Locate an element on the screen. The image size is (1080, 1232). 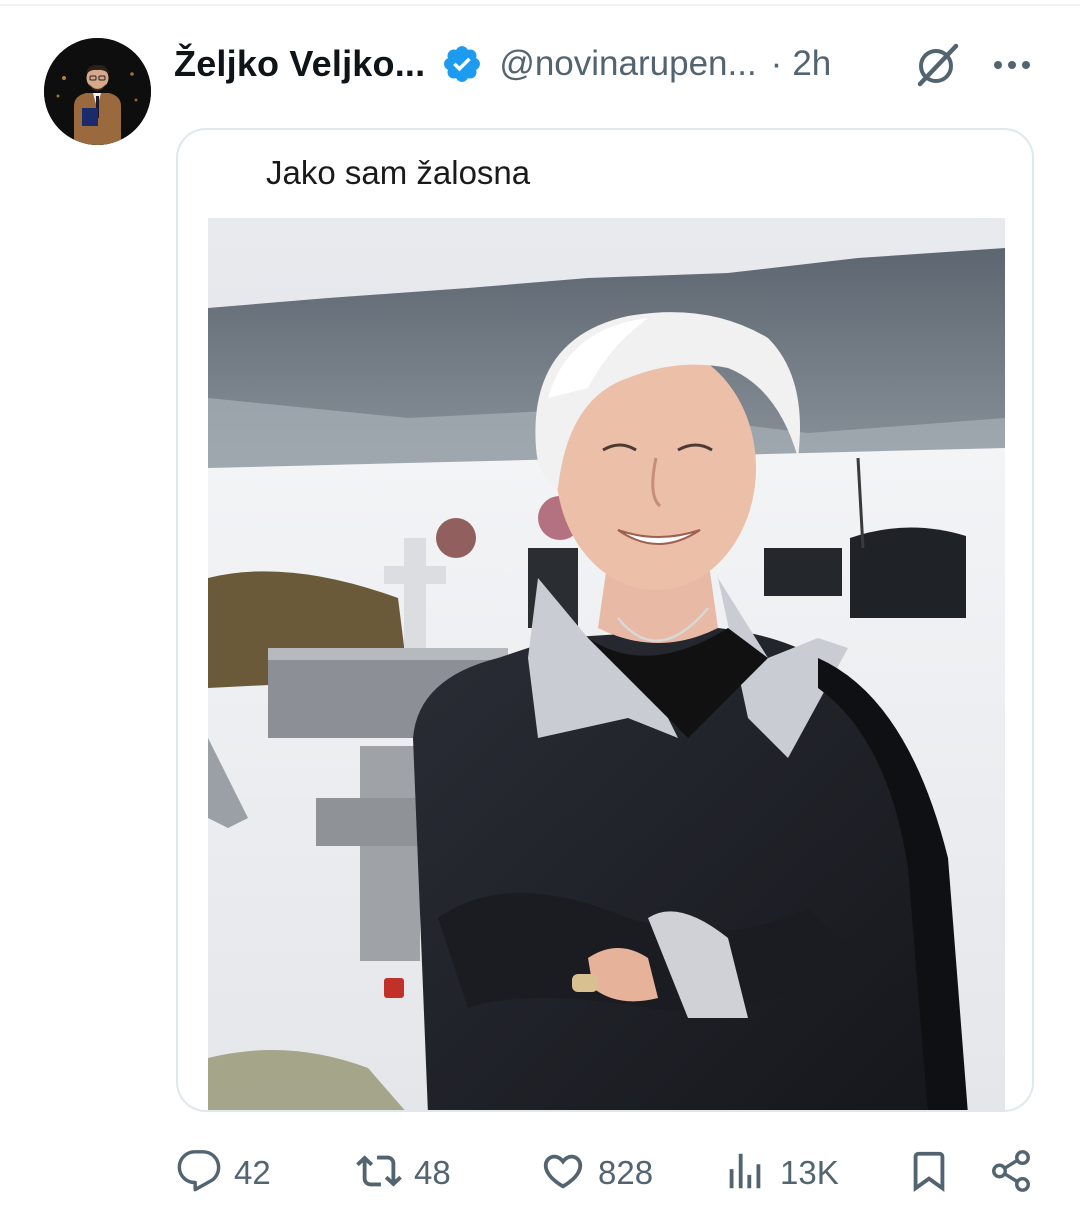
more-options-icon is located at coordinates (1012, 65).